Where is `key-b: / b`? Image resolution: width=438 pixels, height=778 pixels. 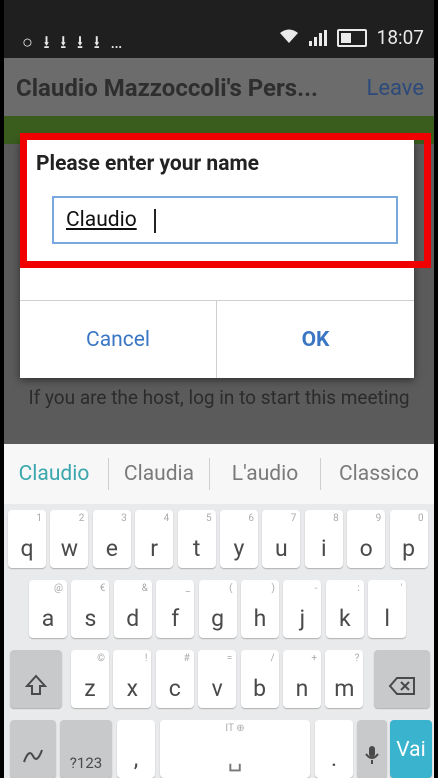
key-b: / b is located at coordinates (259, 679).